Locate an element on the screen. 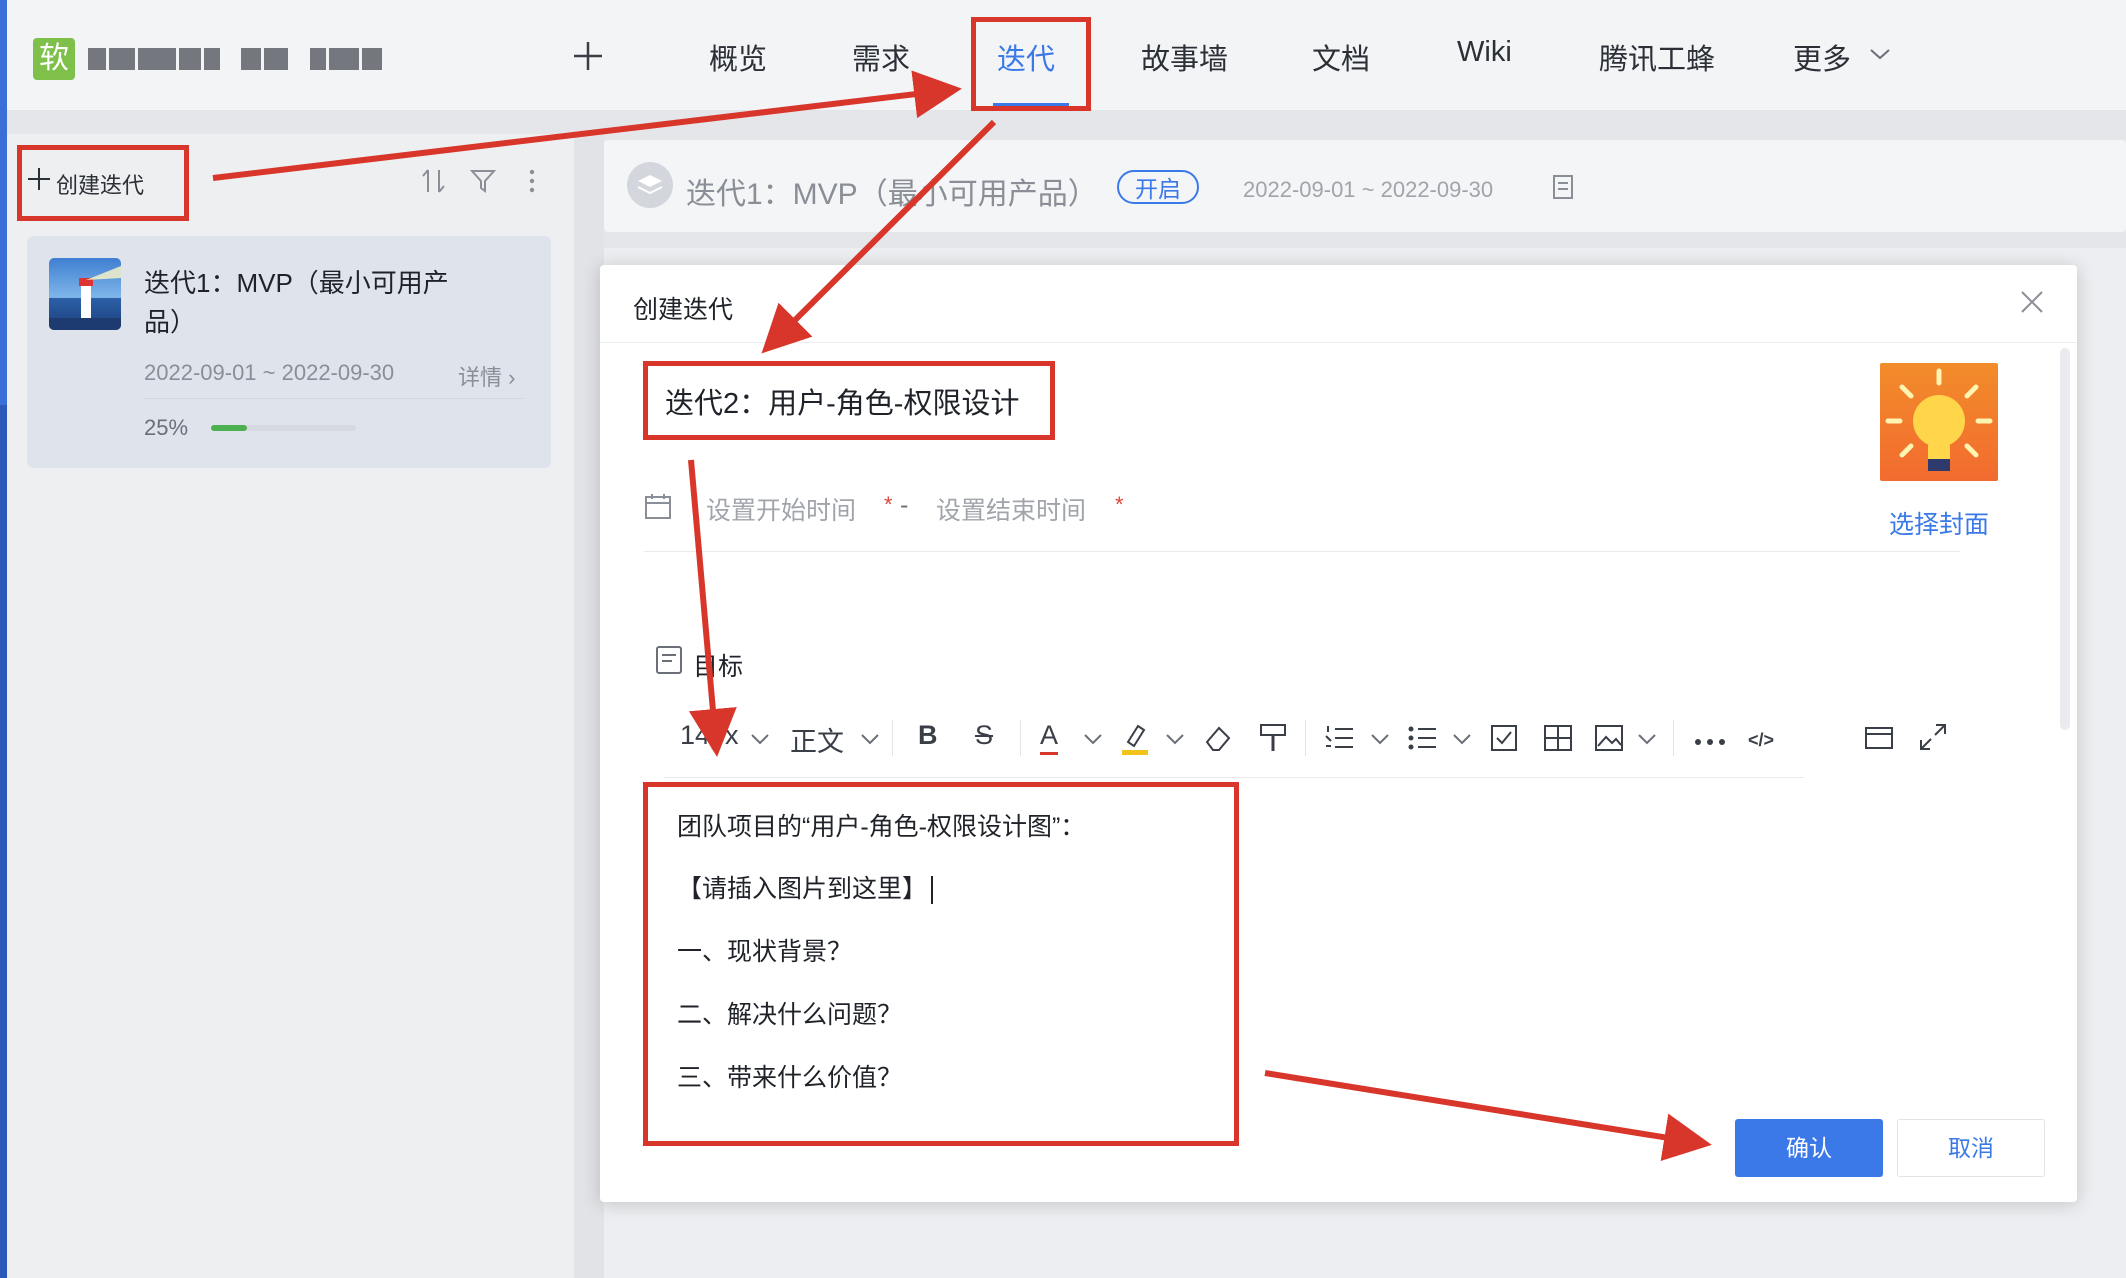 The width and height of the screenshot is (2126, 1278). editor-line: 一、现状背景？ is located at coordinates (765, 952).